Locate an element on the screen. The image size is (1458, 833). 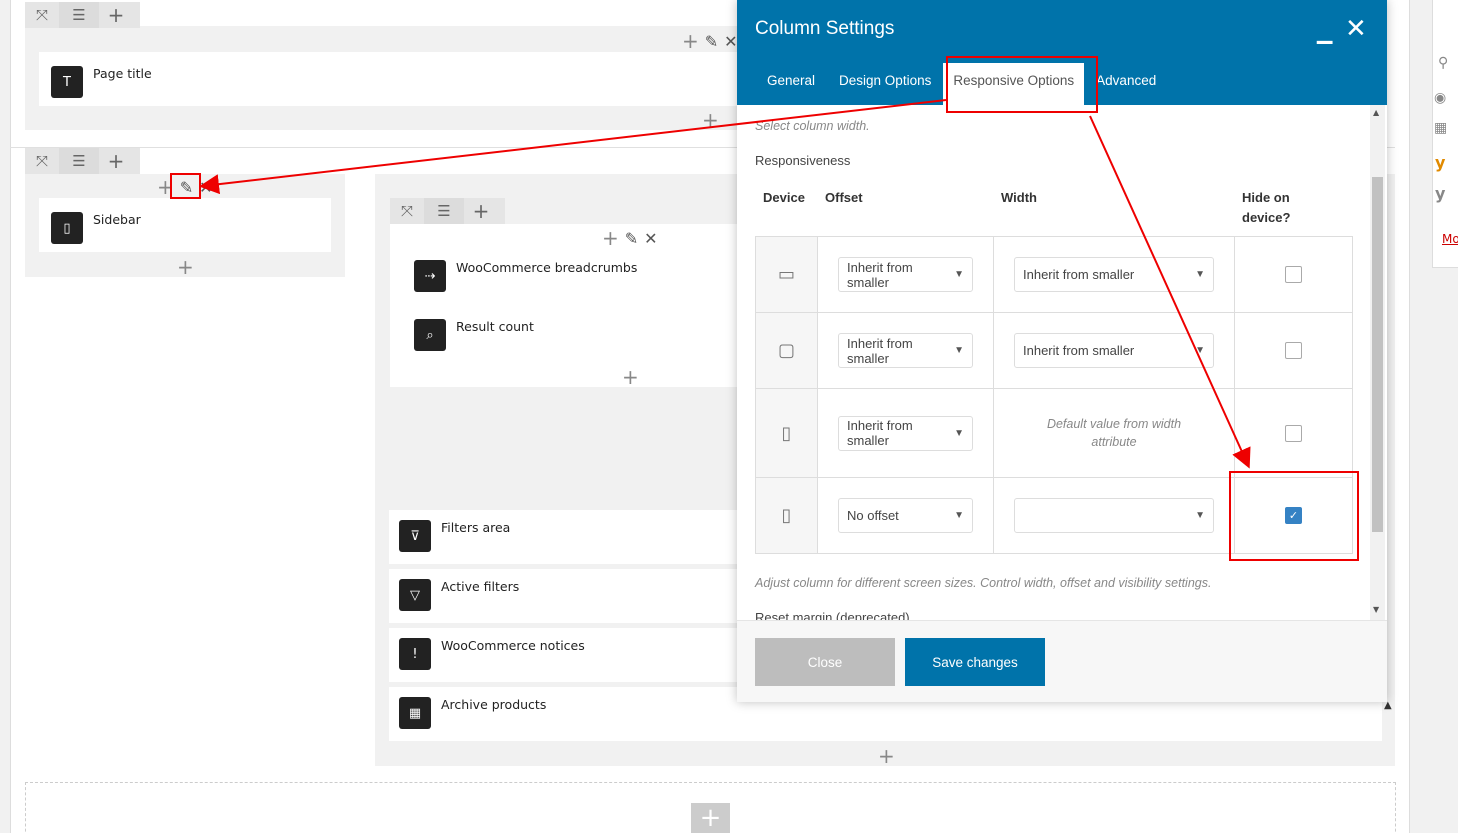
tab-general: General is located at coordinates (791, 84).